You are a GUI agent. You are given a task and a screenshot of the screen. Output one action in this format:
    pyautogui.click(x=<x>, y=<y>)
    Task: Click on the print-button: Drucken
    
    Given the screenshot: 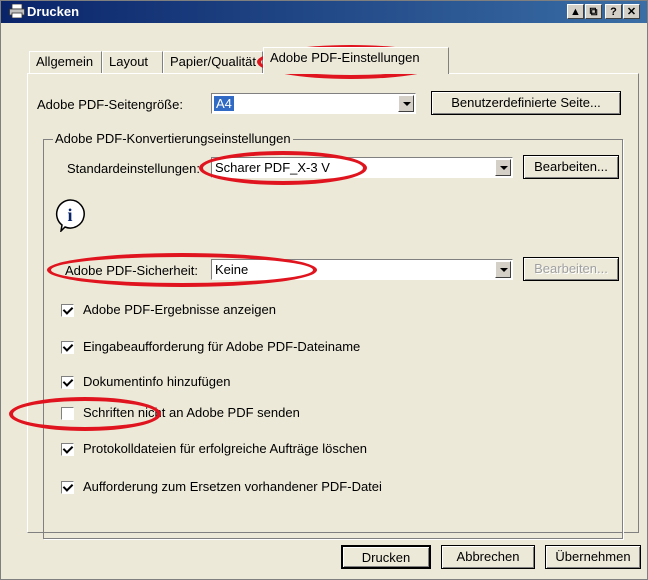 What is the action you would take?
    pyautogui.click(x=386, y=557)
    